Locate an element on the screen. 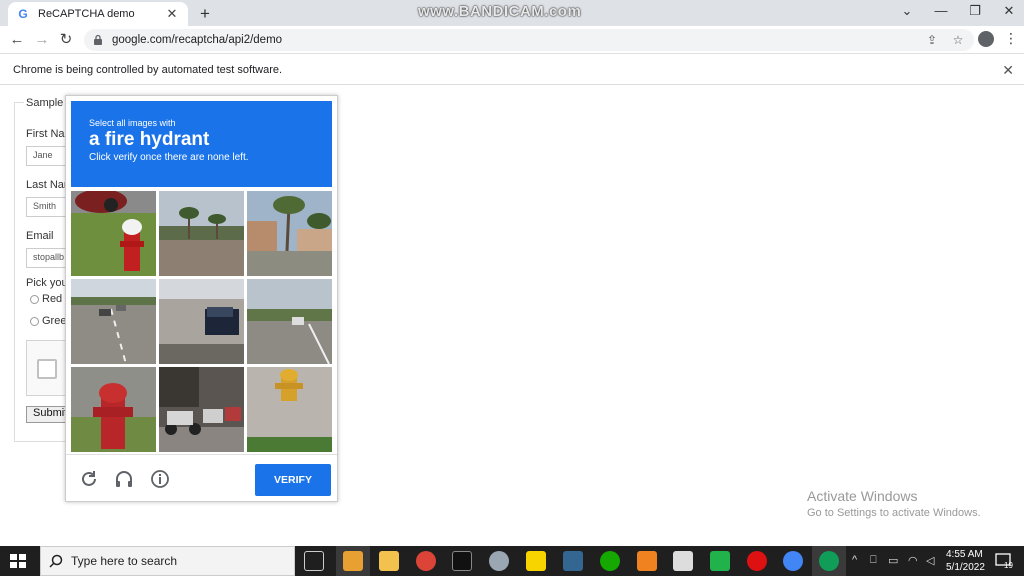 The width and height of the screenshot is (1024, 576). notification-count: 19 is located at coordinates (1008, 565).